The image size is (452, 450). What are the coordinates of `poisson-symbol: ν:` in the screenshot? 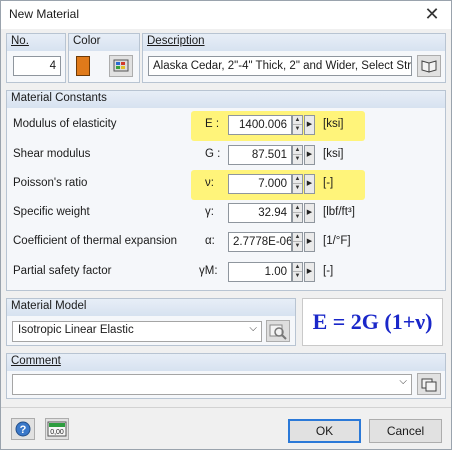 It's located at (209, 183).